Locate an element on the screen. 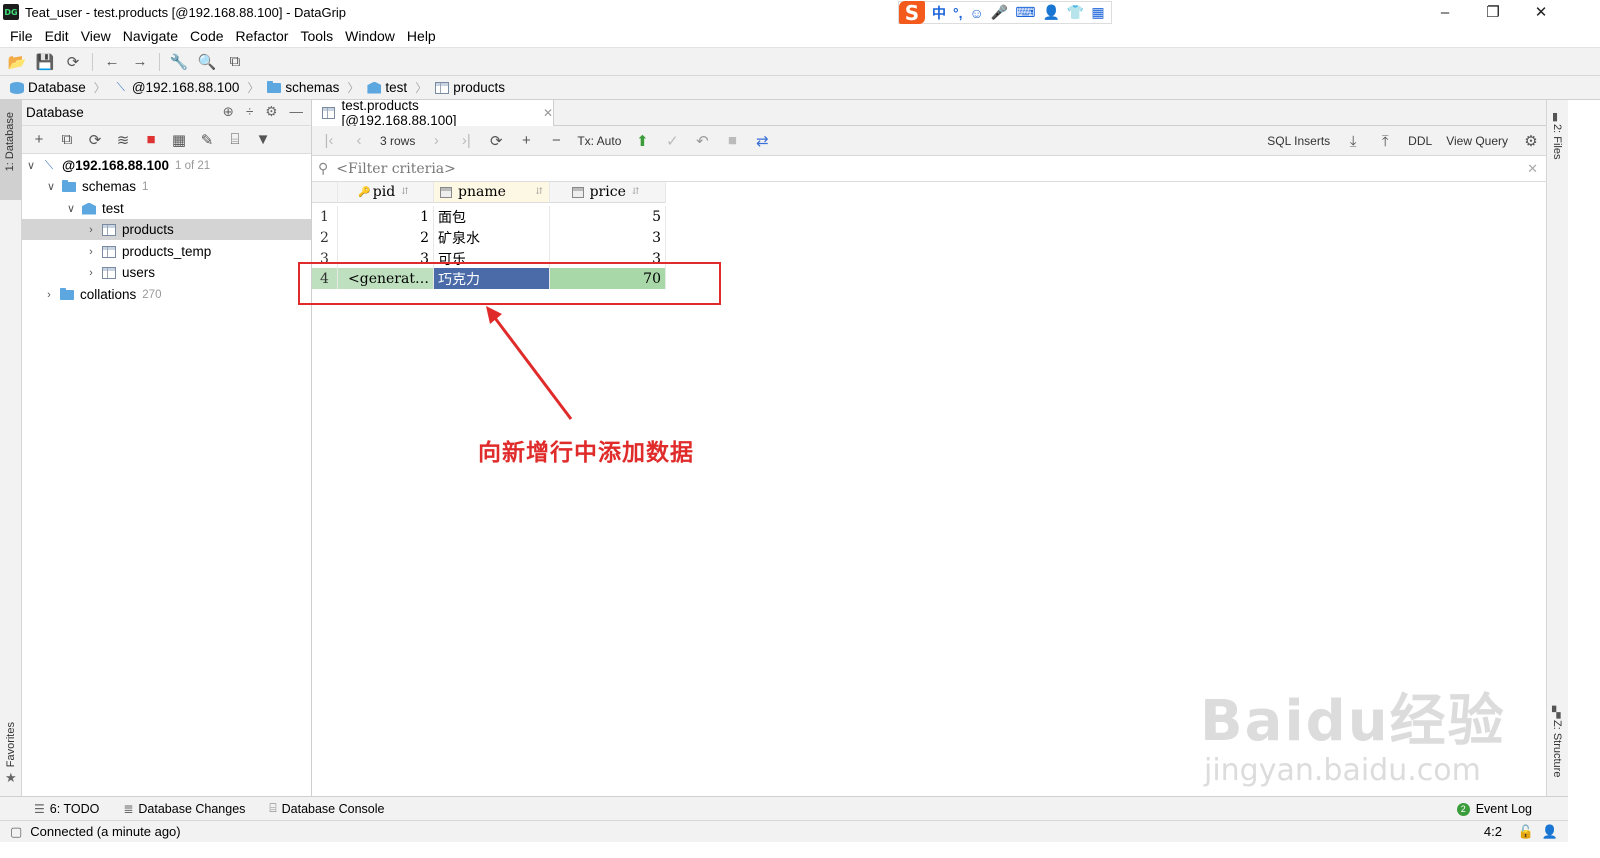 This screenshot has height=858, width=1600. table-row: 2 2 矿泉水 3 is located at coordinates (489, 237).